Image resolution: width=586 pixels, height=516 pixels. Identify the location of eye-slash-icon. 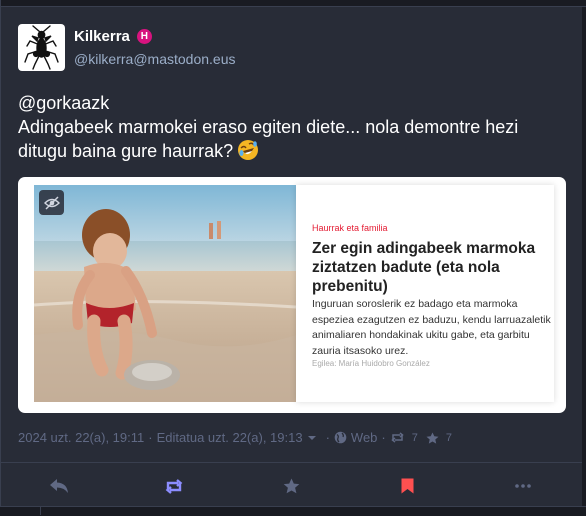
(51, 202).